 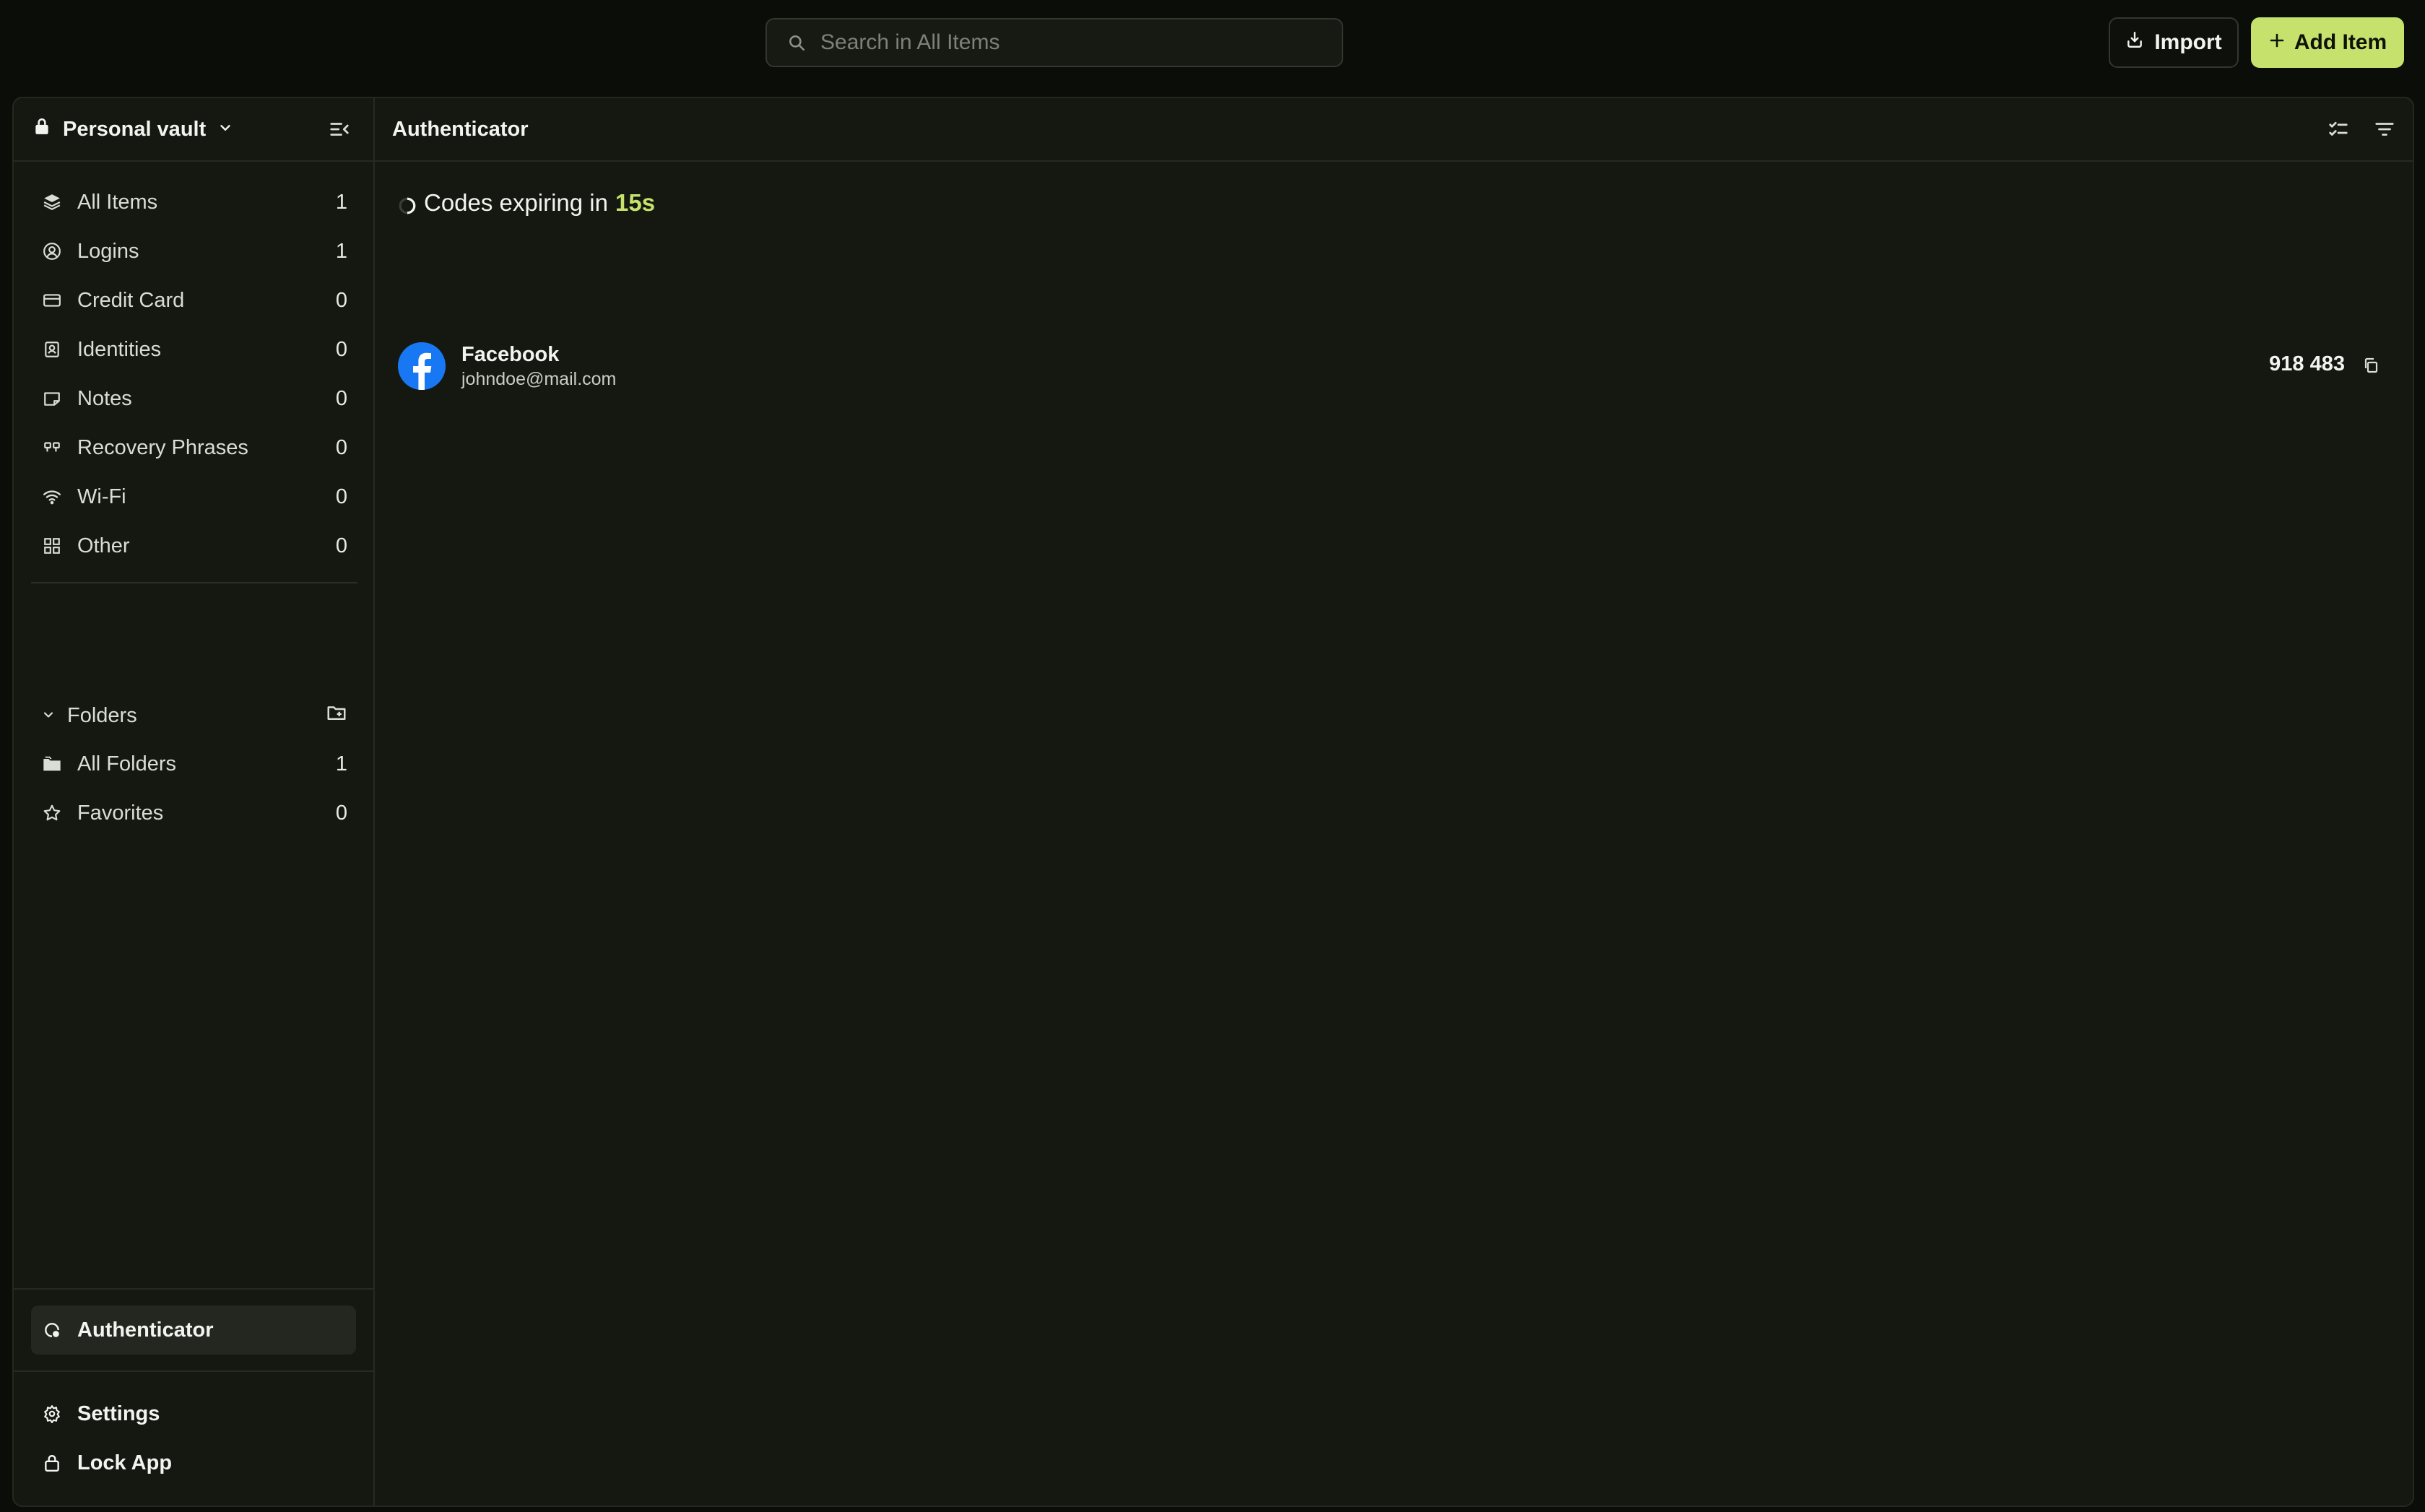 I want to click on entry-text: Facebook johndoe@mail.com, so click(x=538, y=366).